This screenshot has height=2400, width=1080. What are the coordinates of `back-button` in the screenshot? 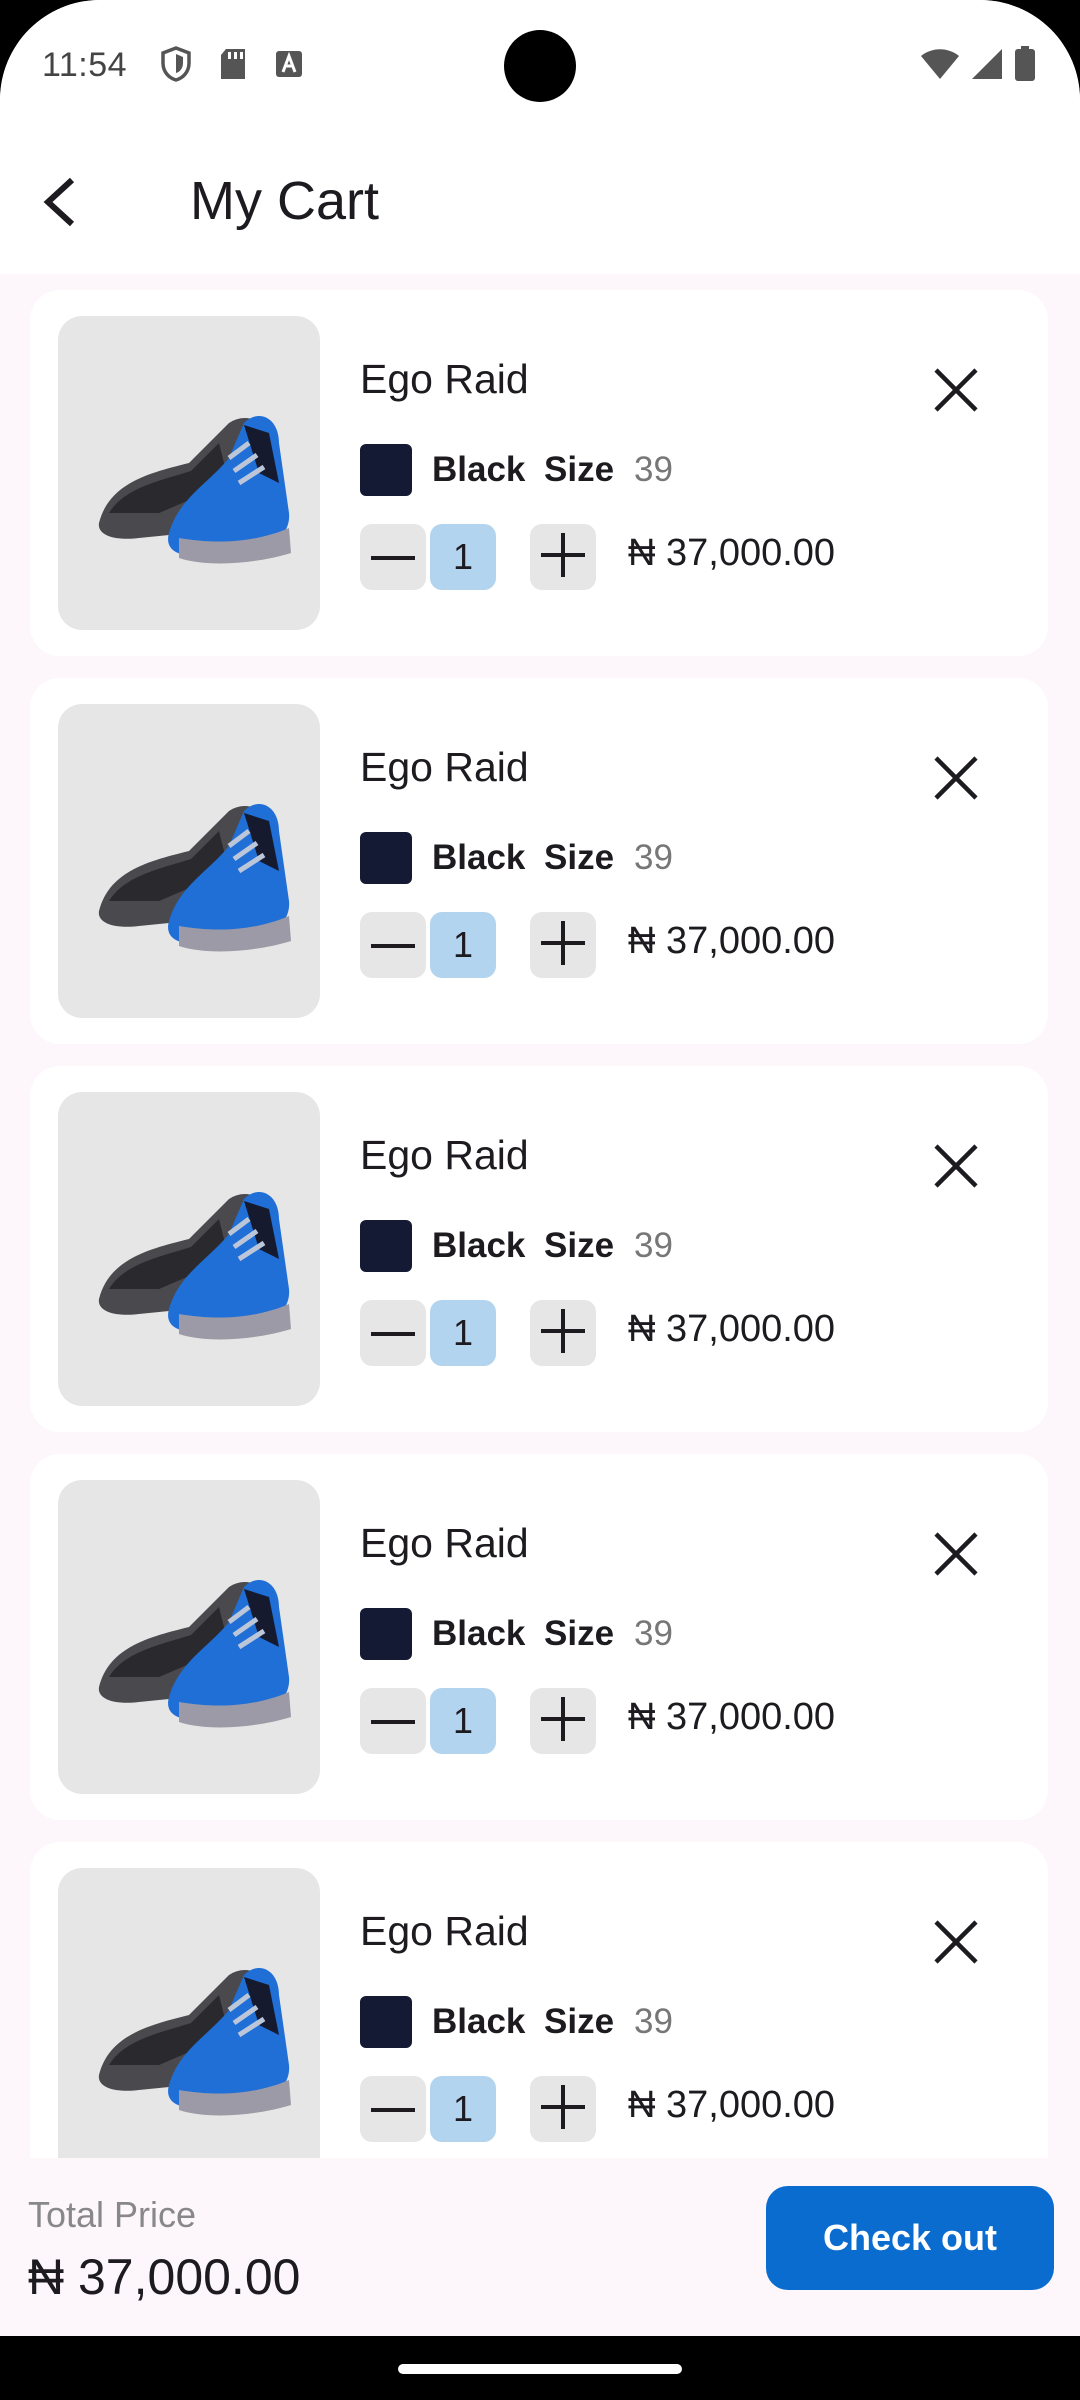 It's located at (60, 204).